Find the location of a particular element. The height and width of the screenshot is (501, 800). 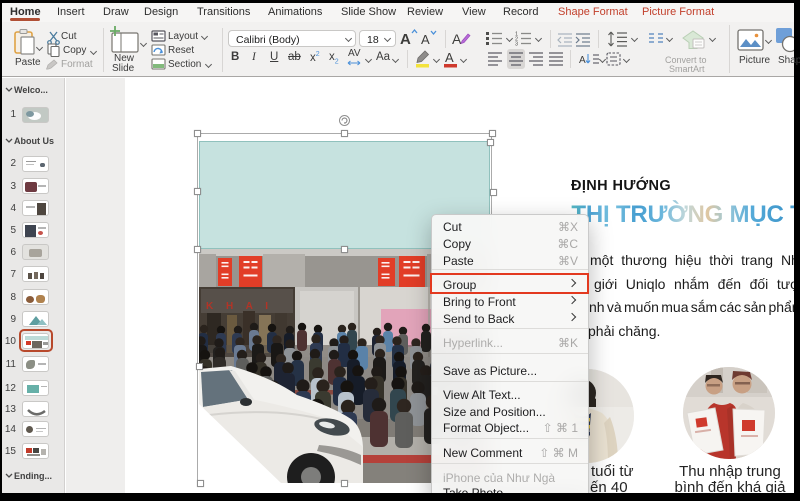

svg-text: 3 is located at coordinates (516, 45).